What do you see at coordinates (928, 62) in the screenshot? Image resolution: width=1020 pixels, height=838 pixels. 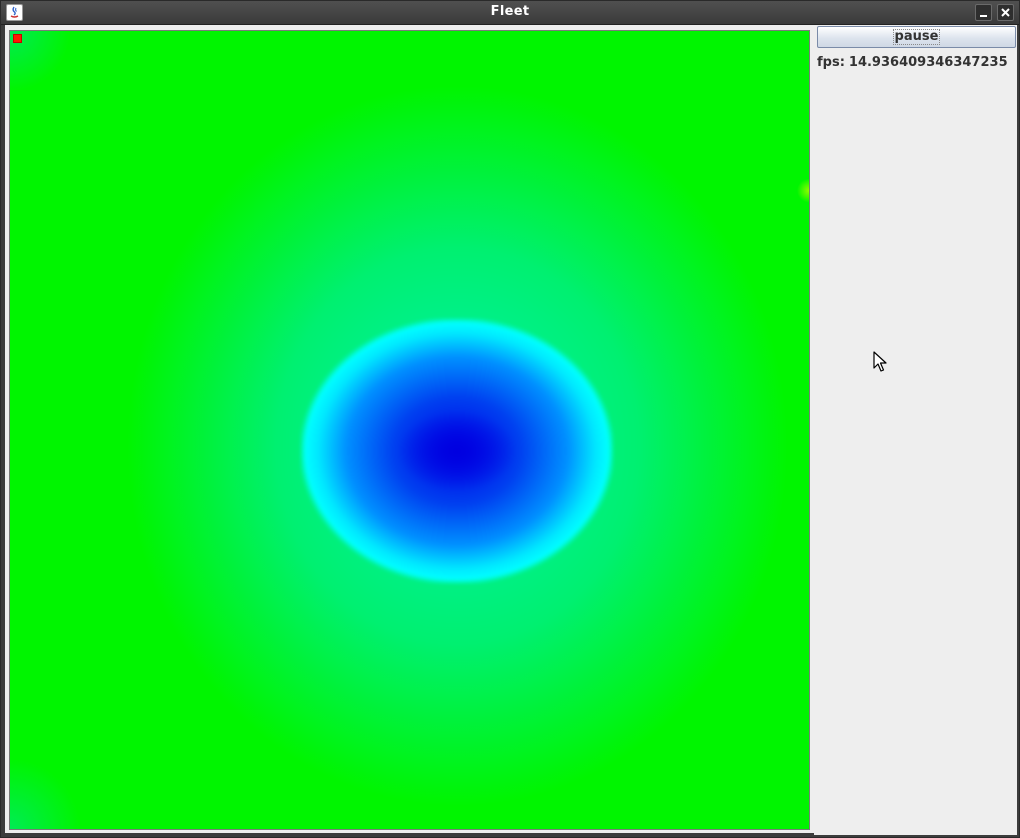 I see `fps-value: 14.936409346347235` at bounding box center [928, 62].